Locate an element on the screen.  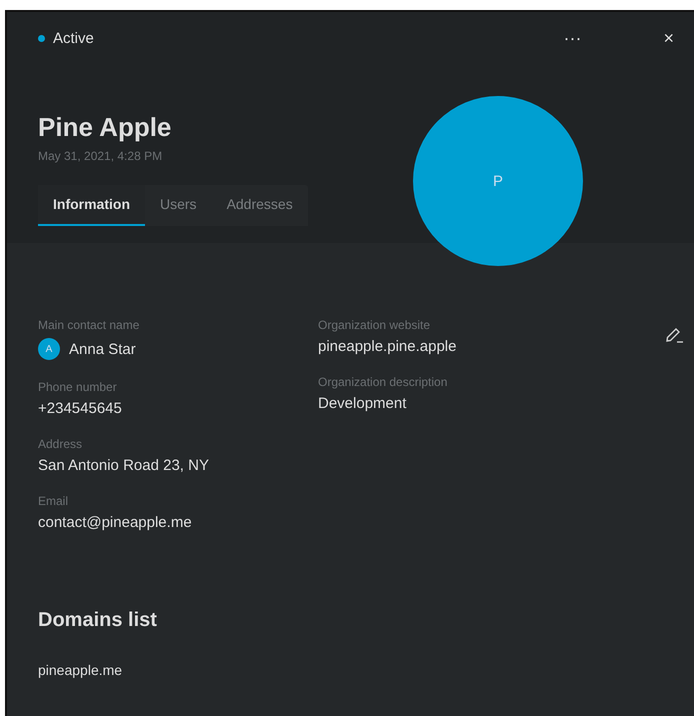
field-value: pineapple.pine.apple is located at coordinates (387, 346).